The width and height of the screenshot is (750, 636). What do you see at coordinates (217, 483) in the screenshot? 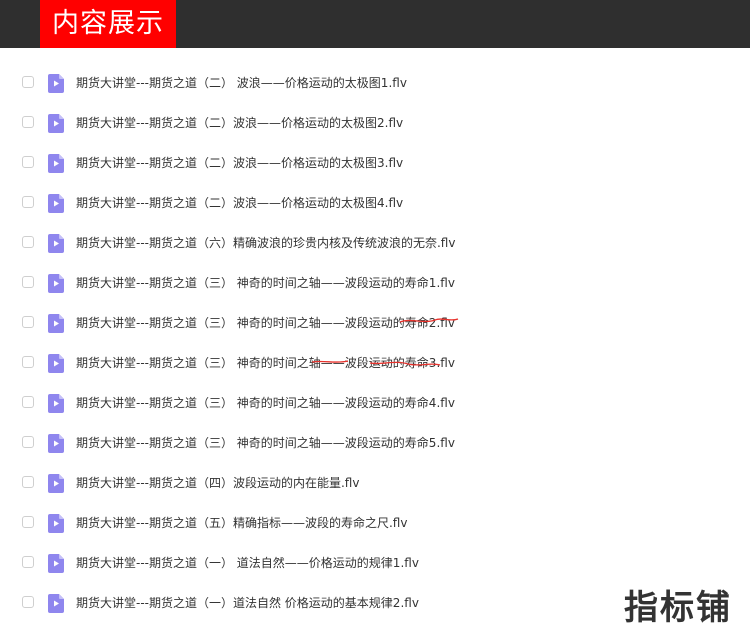
I see `file-name: 期货大讲堂---期货之道（四）波段运动的内在能量.flv` at bounding box center [217, 483].